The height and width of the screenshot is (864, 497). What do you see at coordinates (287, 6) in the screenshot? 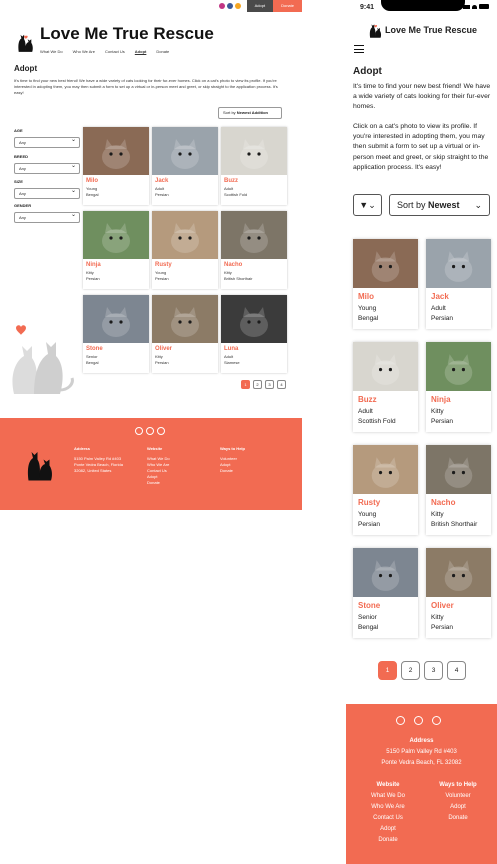
I see `topbar-donate-button: Donate` at bounding box center [287, 6].